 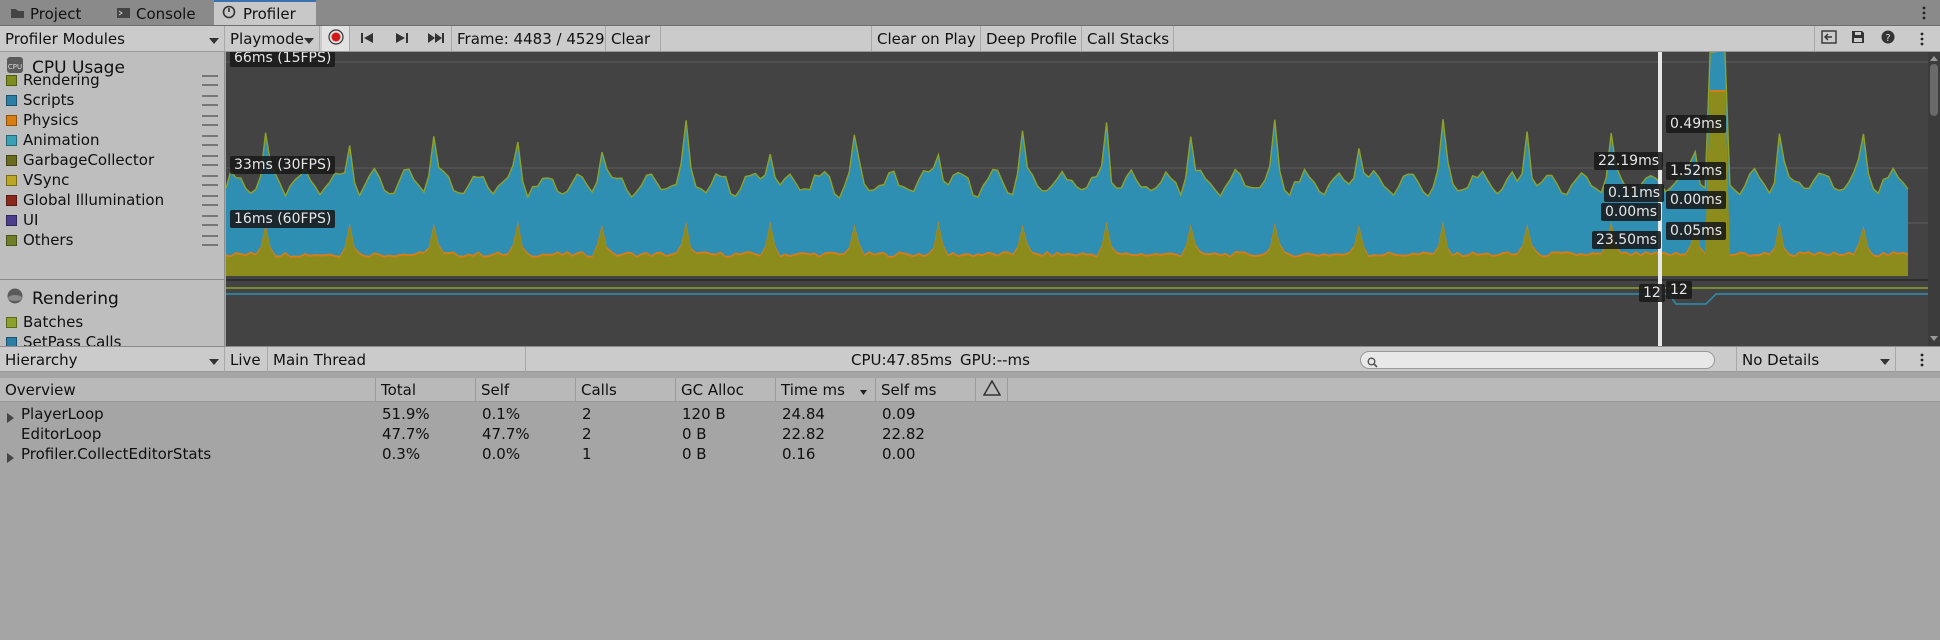 What do you see at coordinates (112, 180) in the screenshot?
I see `legend-item-vsync: VSync` at bounding box center [112, 180].